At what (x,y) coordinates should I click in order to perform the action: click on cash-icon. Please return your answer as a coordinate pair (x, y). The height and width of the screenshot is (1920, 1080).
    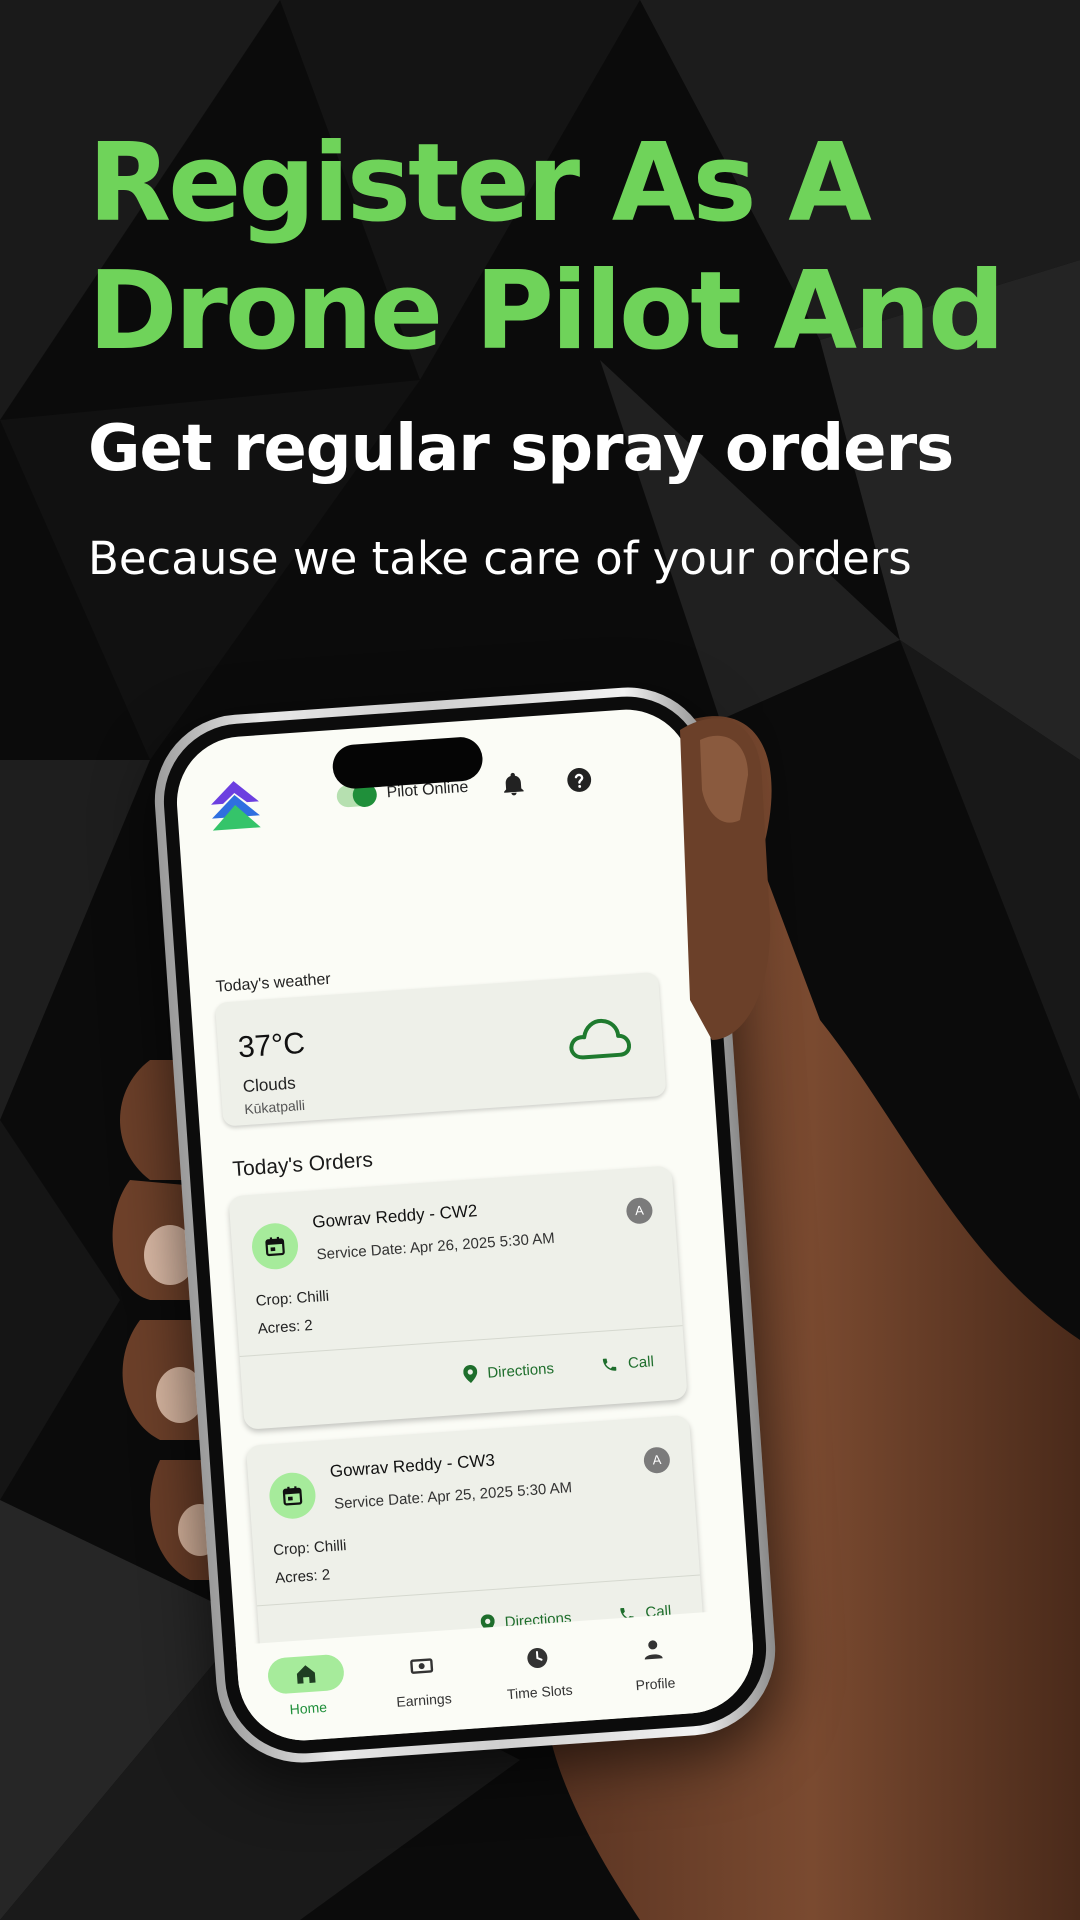
    Looking at the image, I should click on (422, 1666).